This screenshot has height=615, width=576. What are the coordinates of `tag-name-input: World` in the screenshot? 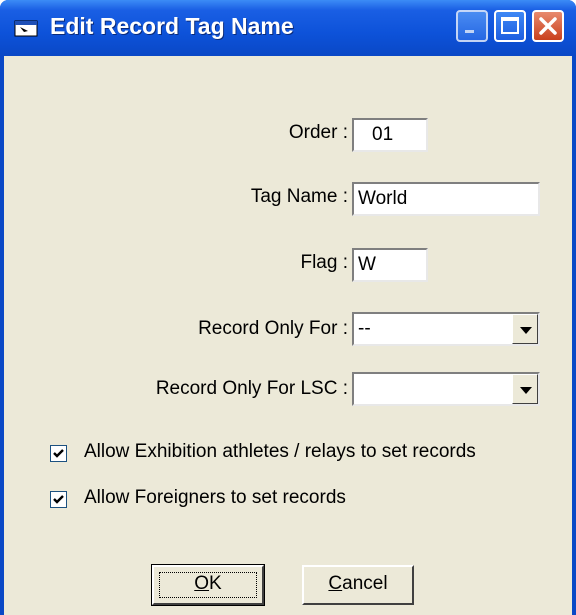 It's located at (446, 199).